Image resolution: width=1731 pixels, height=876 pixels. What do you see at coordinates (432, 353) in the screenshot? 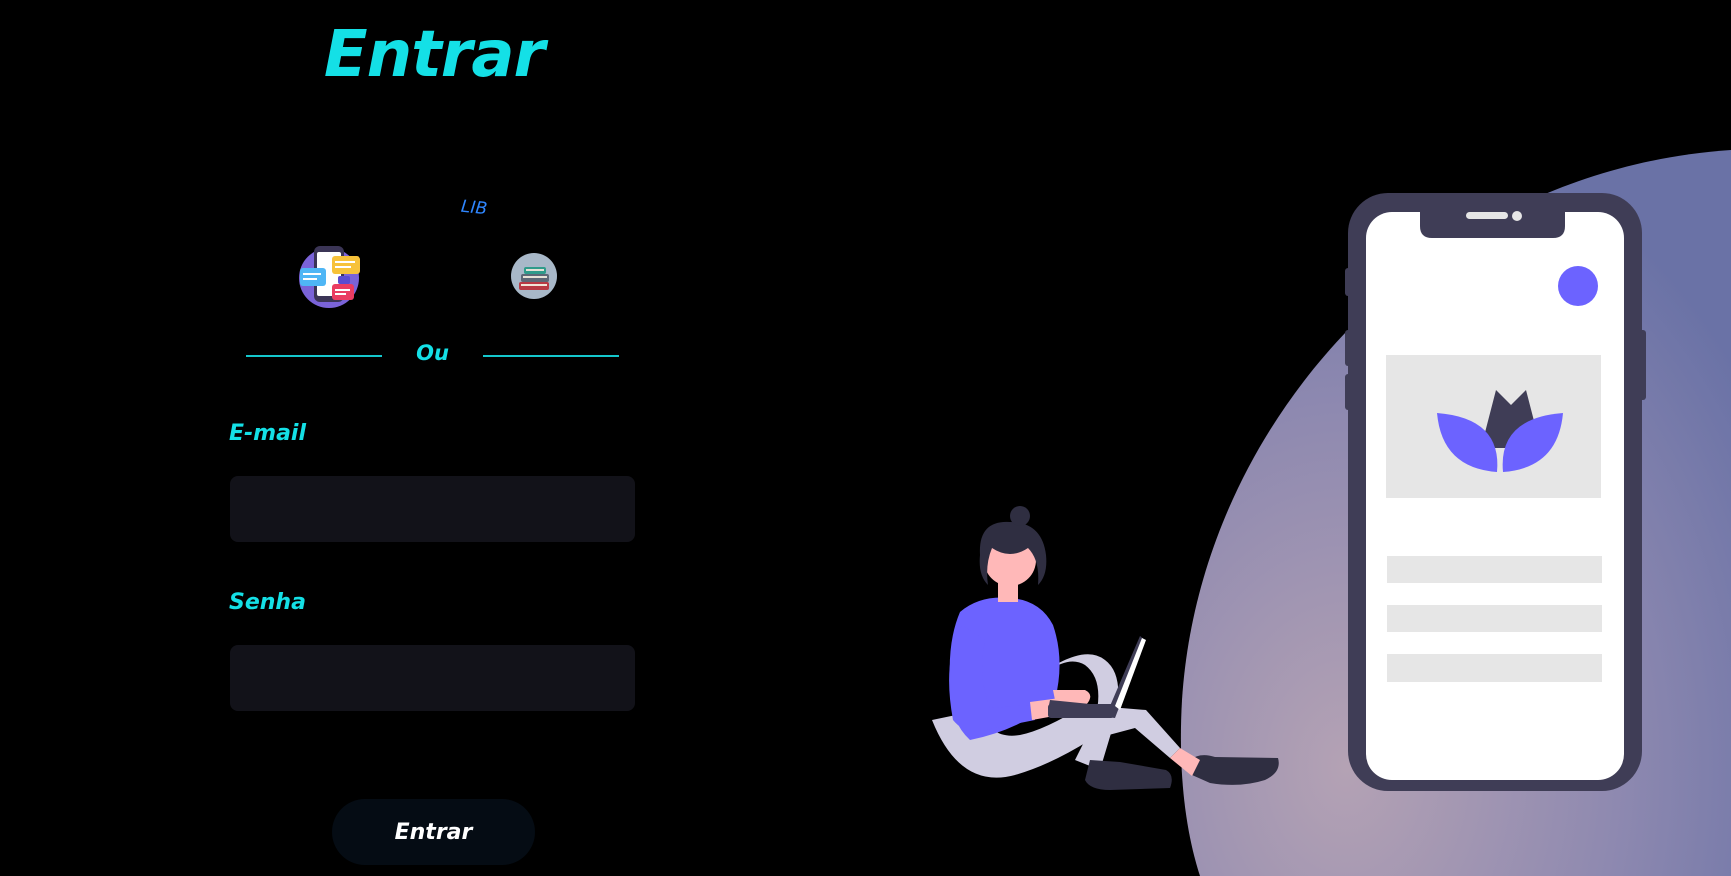
I see `divider-or-text: Ou` at bounding box center [432, 353].